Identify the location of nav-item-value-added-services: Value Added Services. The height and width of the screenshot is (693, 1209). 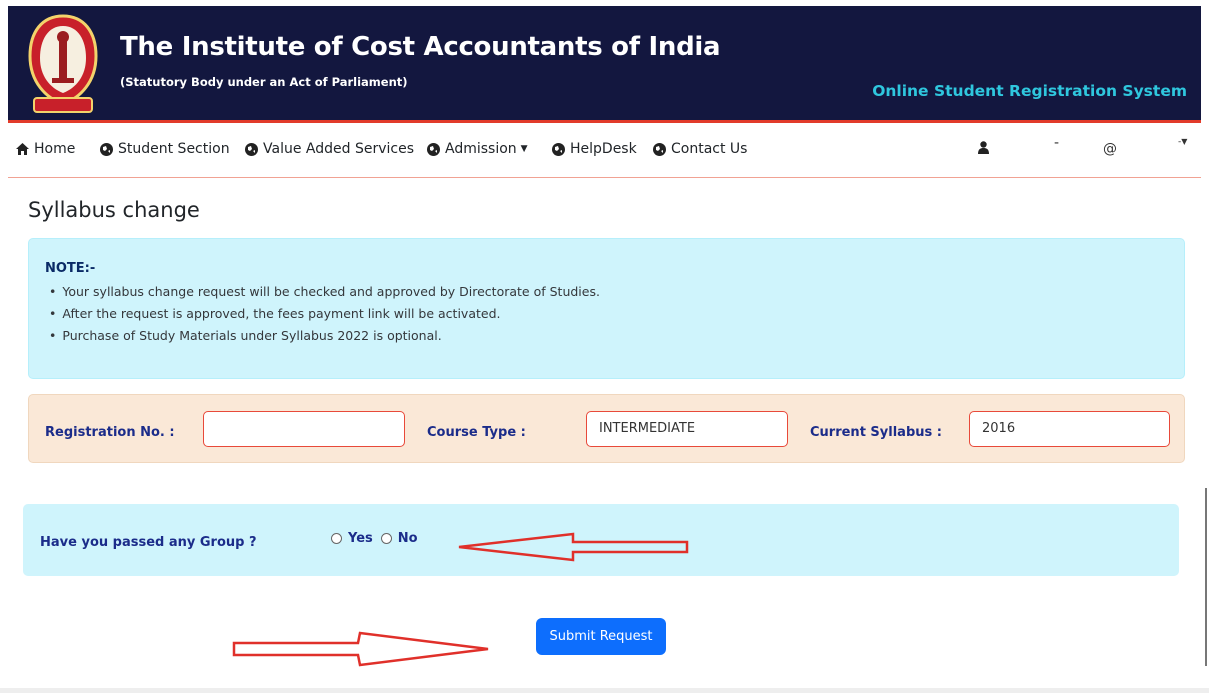
(329, 149).